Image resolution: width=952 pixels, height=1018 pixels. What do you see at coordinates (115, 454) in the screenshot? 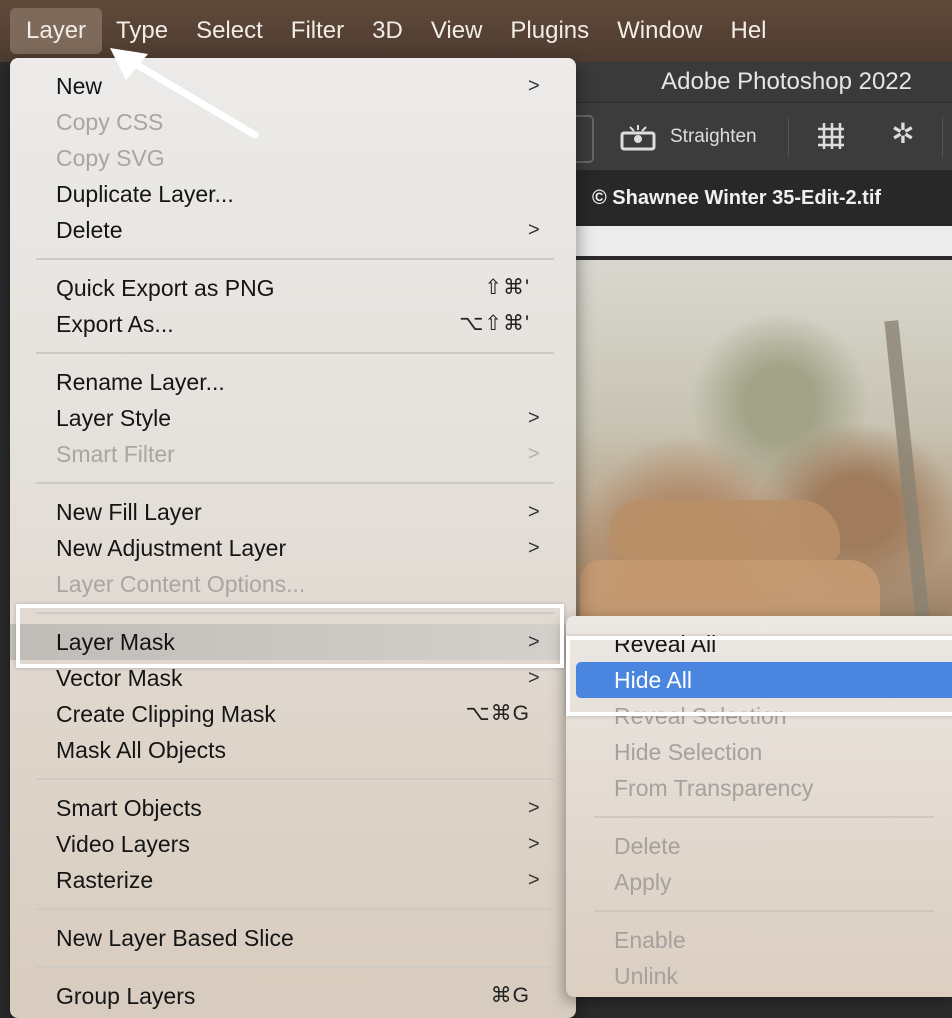
I see `menu-item-label: Smart Filter` at bounding box center [115, 454].